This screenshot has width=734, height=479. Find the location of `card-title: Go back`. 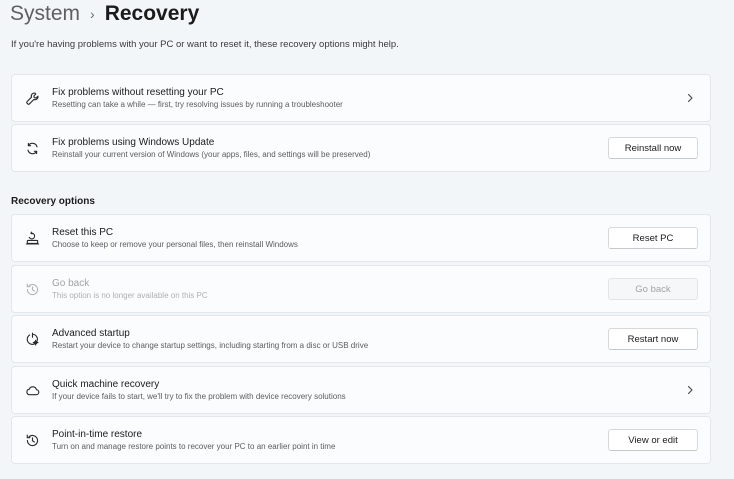

card-title: Go back is located at coordinates (71, 283).